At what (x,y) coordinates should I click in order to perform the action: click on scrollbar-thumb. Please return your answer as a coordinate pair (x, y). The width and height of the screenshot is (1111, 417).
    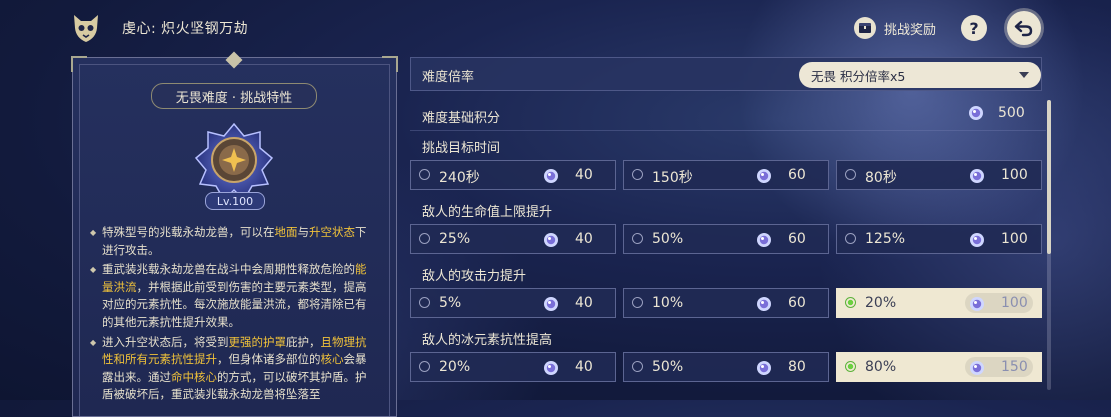
    Looking at the image, I should click on (1049, 177).